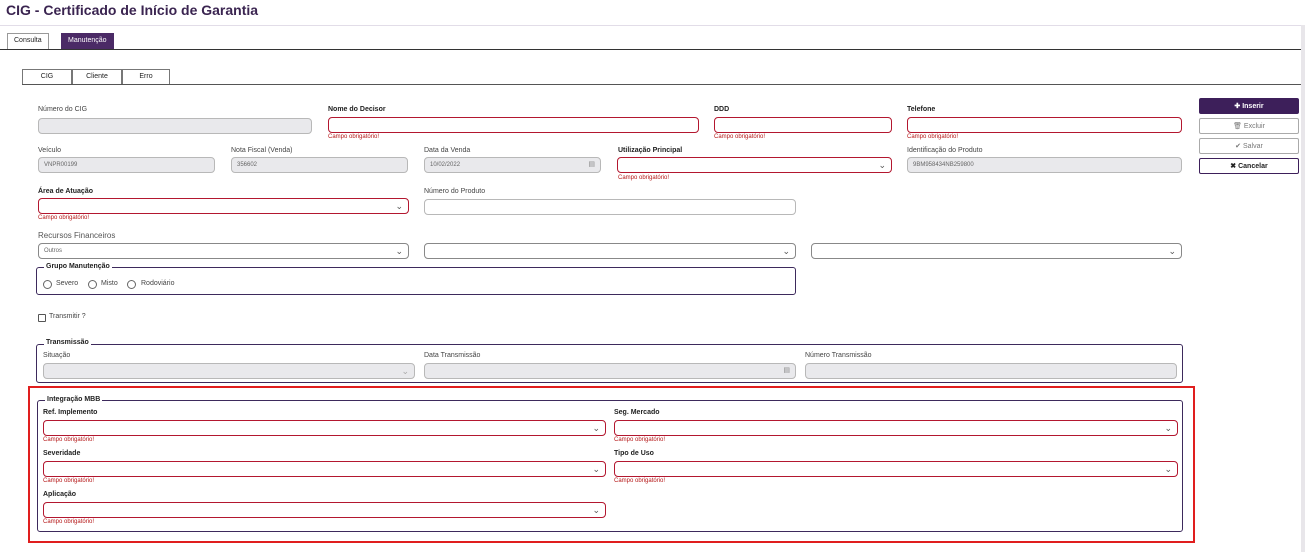  Describe the element at coordinates (77, 235) in the screenshot. I see `recursos-label: Recursos Financeiros` at that location.